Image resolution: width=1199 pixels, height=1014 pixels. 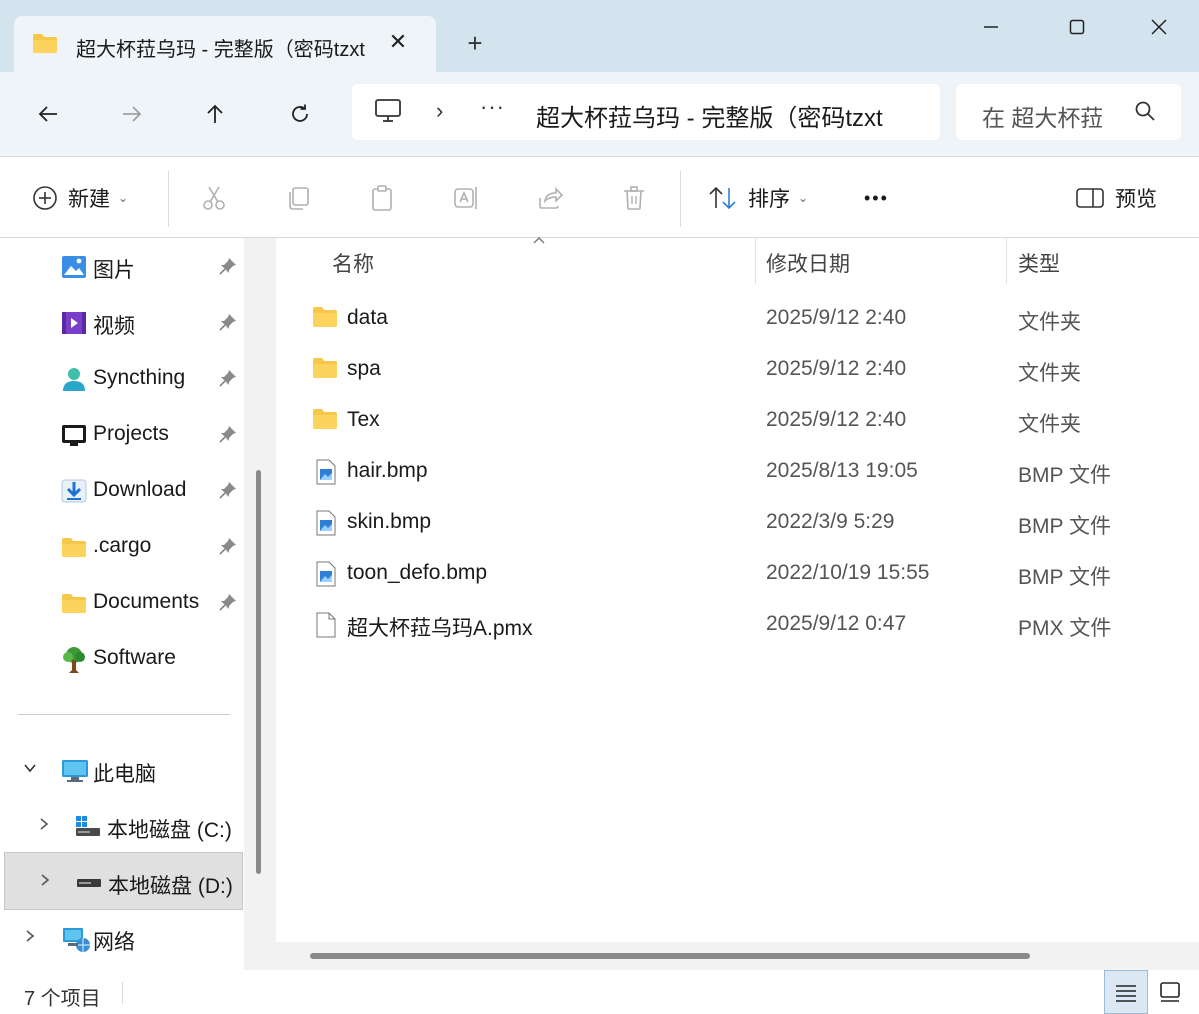 I want to click on sidebar-item-cargo: .cargo, so click(x=122, y=546).